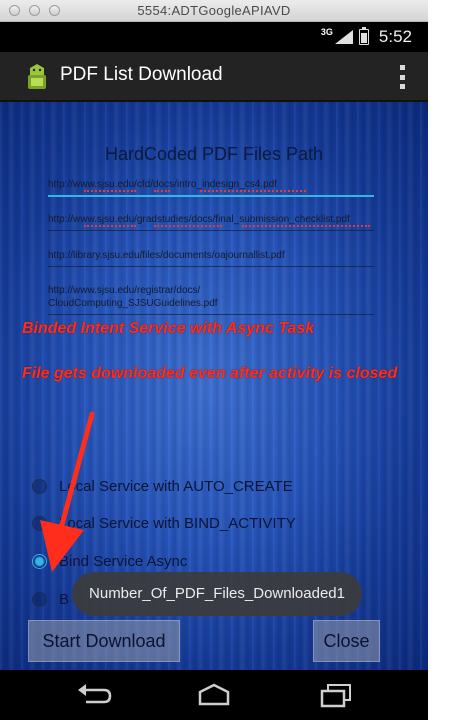 Image resolution: width=476 pixels, height=720 pixels. I want to click on home-icon, so click(214, 695).